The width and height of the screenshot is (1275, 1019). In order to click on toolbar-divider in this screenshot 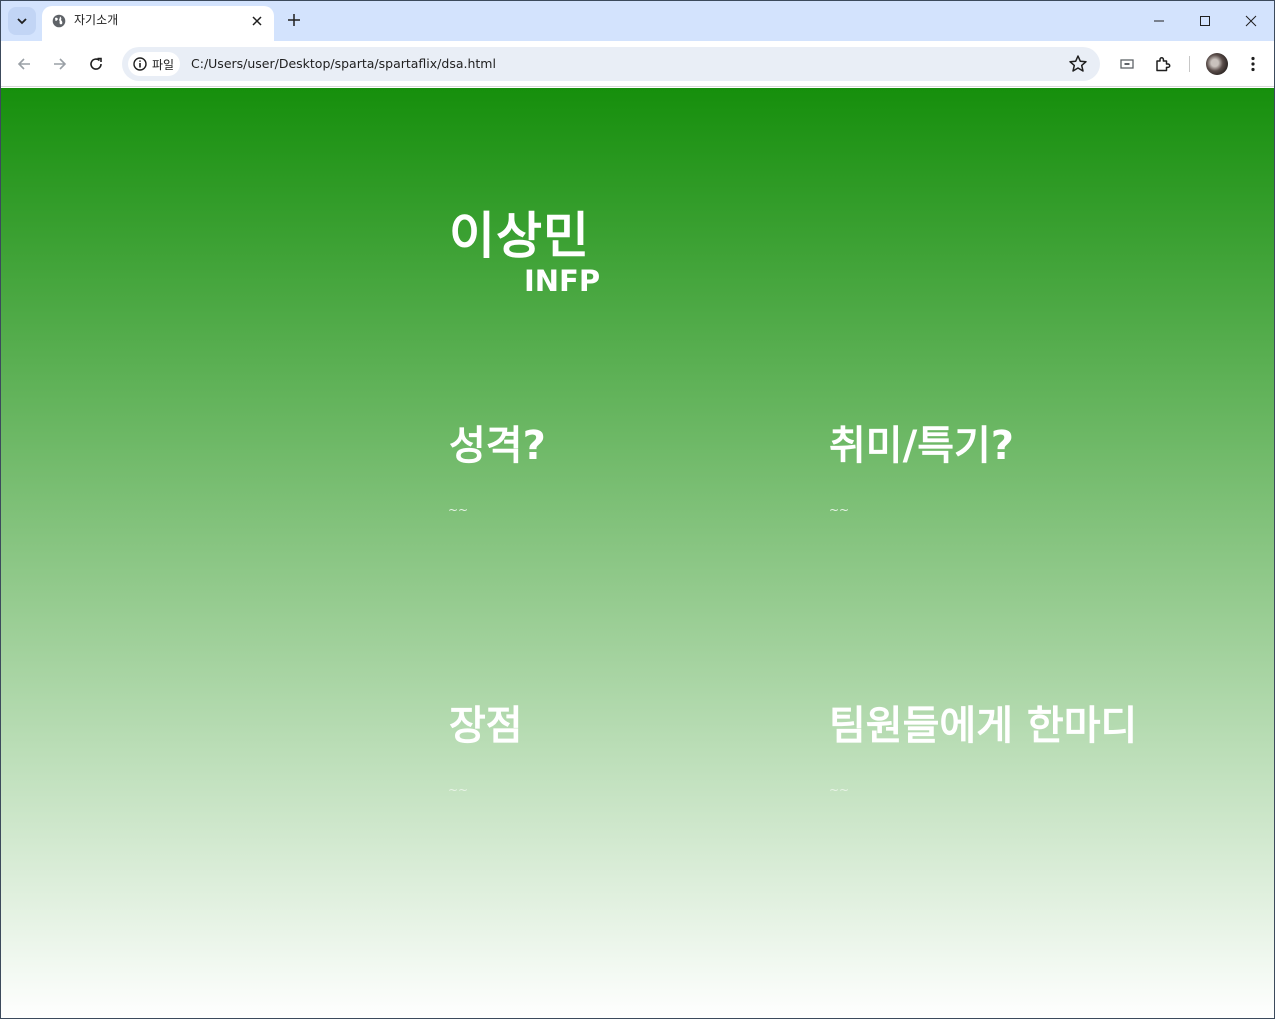, I will do `click(1189, 64)`.